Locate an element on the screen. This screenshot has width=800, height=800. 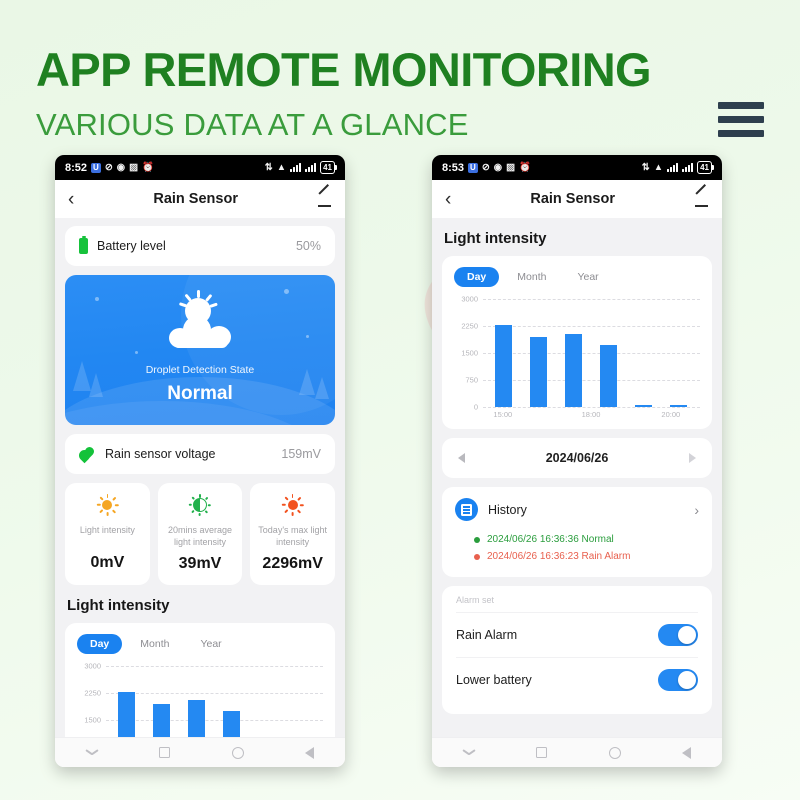
brightness-icon is located at coordinates (199, 505).